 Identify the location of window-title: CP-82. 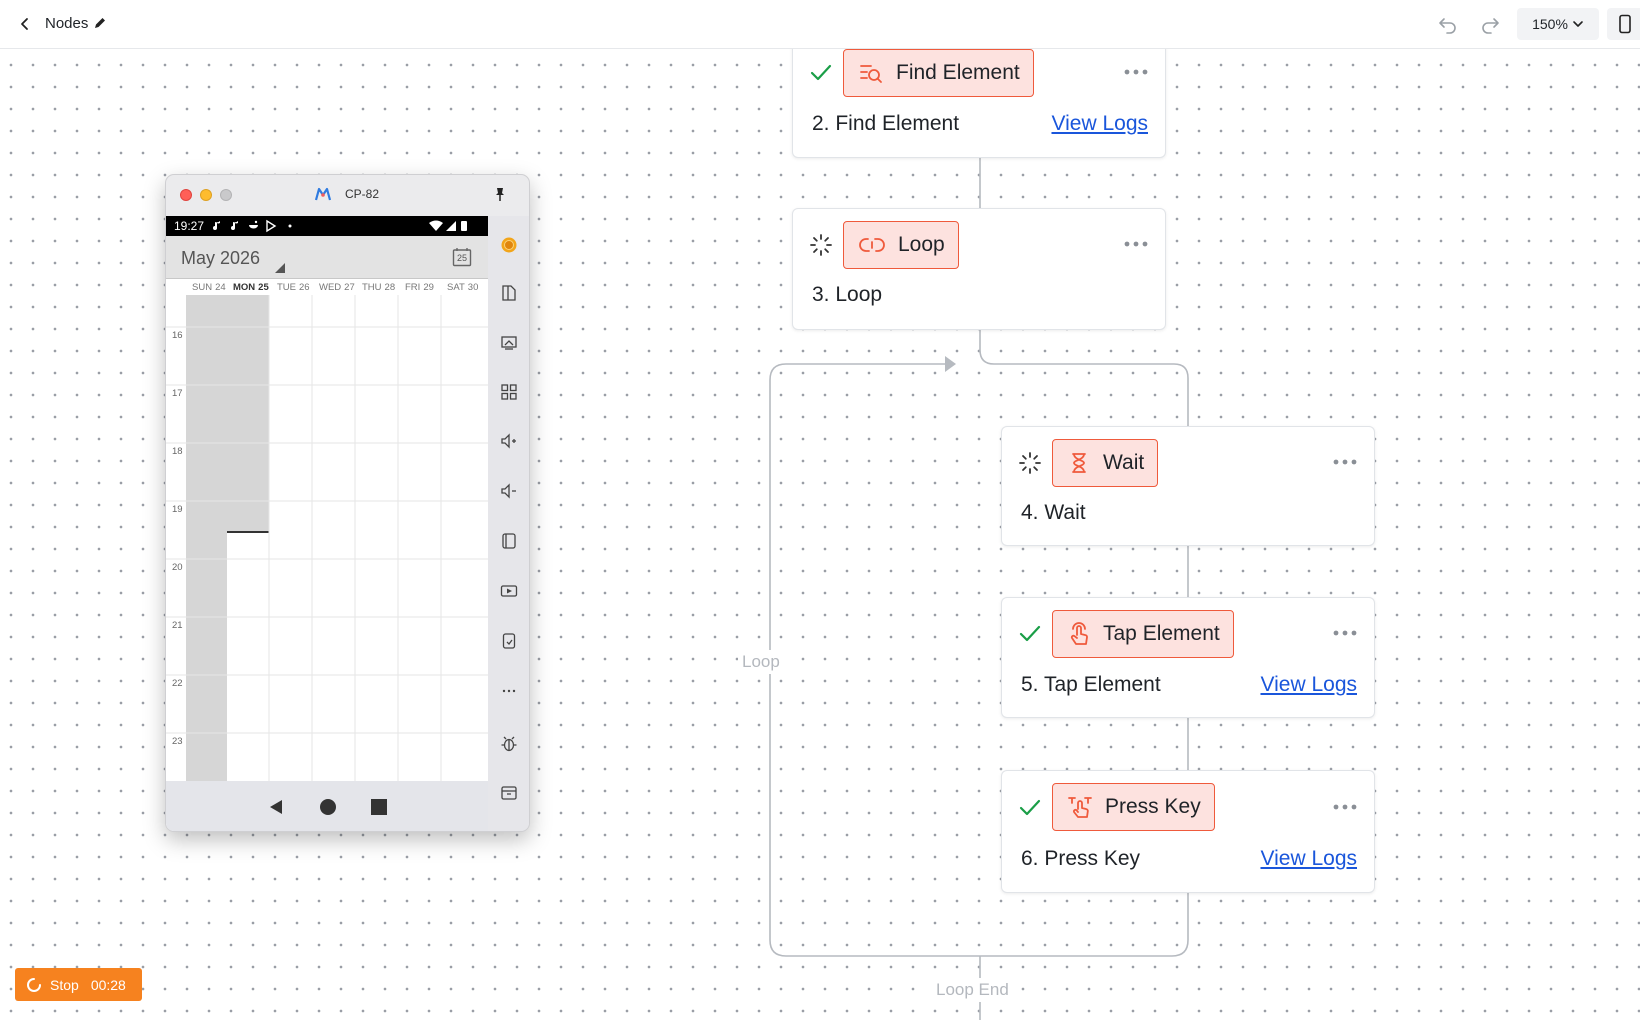
(362, 194).